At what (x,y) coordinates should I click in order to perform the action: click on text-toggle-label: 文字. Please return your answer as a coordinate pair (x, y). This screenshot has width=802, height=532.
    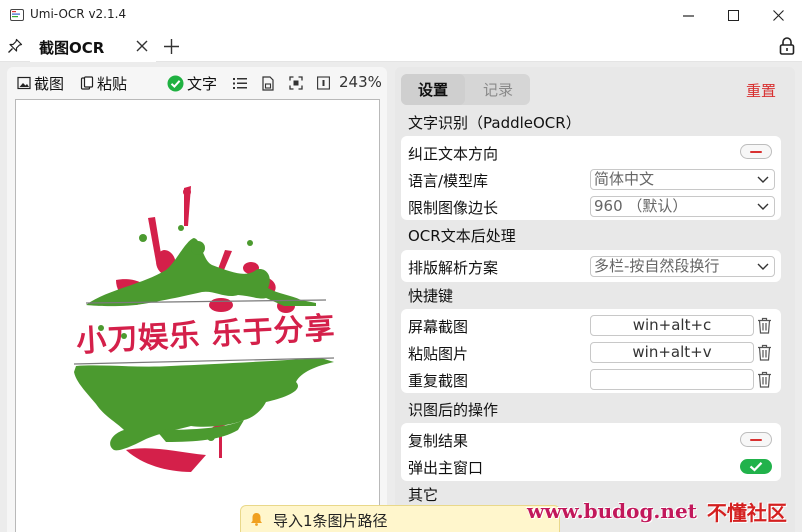
    Looking at the image, I should click on (202, 83).